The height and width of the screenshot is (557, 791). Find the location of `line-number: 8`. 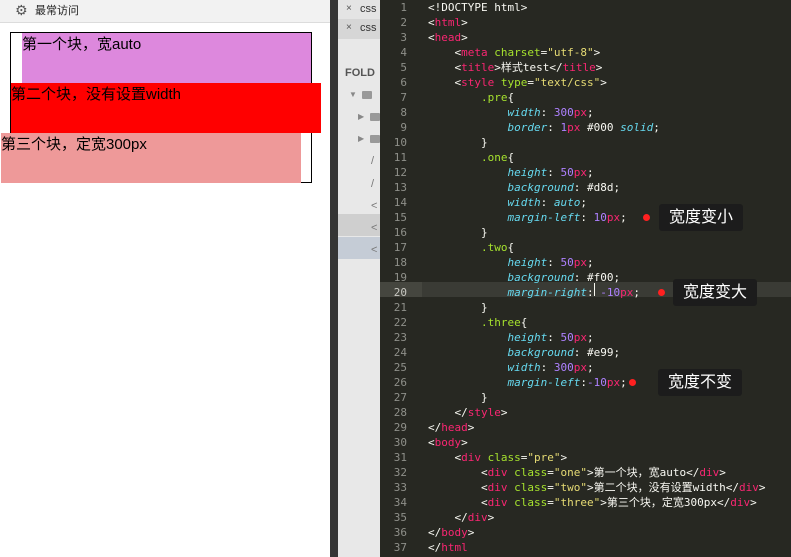

line-number: 8 is located at coordinates (403, 112).